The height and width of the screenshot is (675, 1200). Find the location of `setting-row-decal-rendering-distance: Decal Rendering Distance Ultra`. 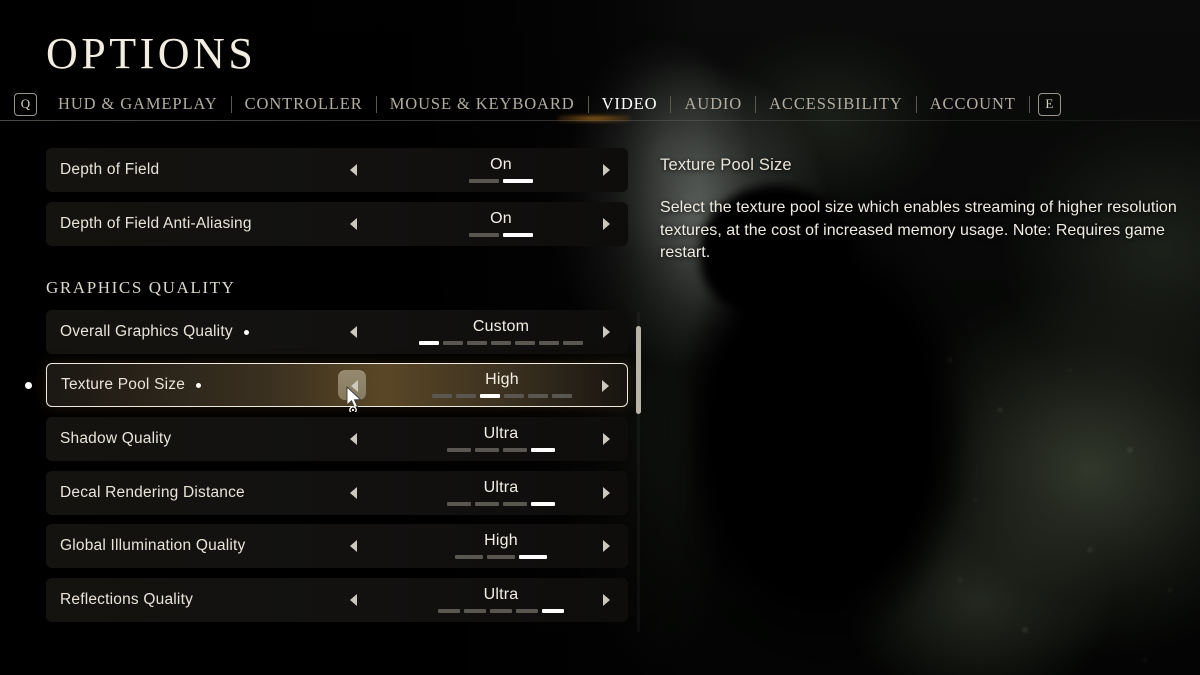

setting-row-decal-rendering-distance: Decal Rendering Distance Ultra is located at coordinates (337, 493).